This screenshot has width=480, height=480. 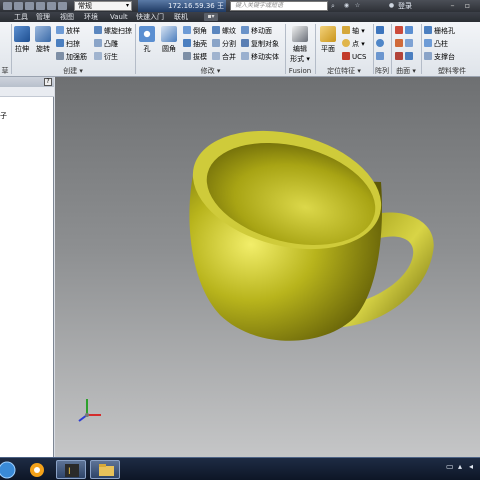 What do you see at coordinates (40, 6) in the screenshot?
I see `undo-icon` at bounding box center [40, 6].